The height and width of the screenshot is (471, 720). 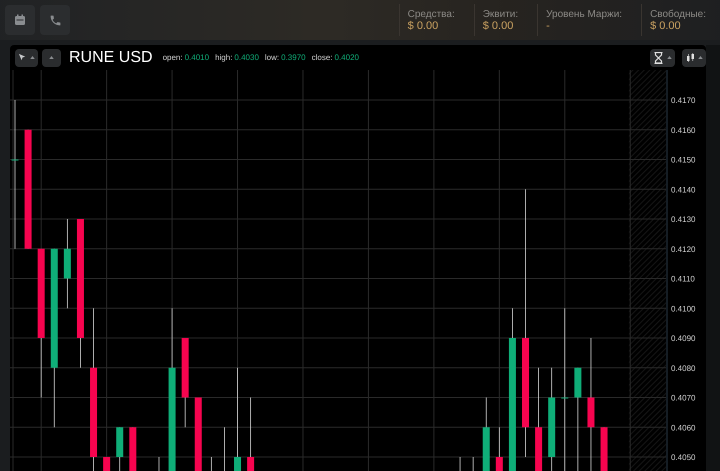 What do you see at coordinates (683, 427) in the screenshot?
I see `price-label: 0.4060` at bounding box center [683, 427].